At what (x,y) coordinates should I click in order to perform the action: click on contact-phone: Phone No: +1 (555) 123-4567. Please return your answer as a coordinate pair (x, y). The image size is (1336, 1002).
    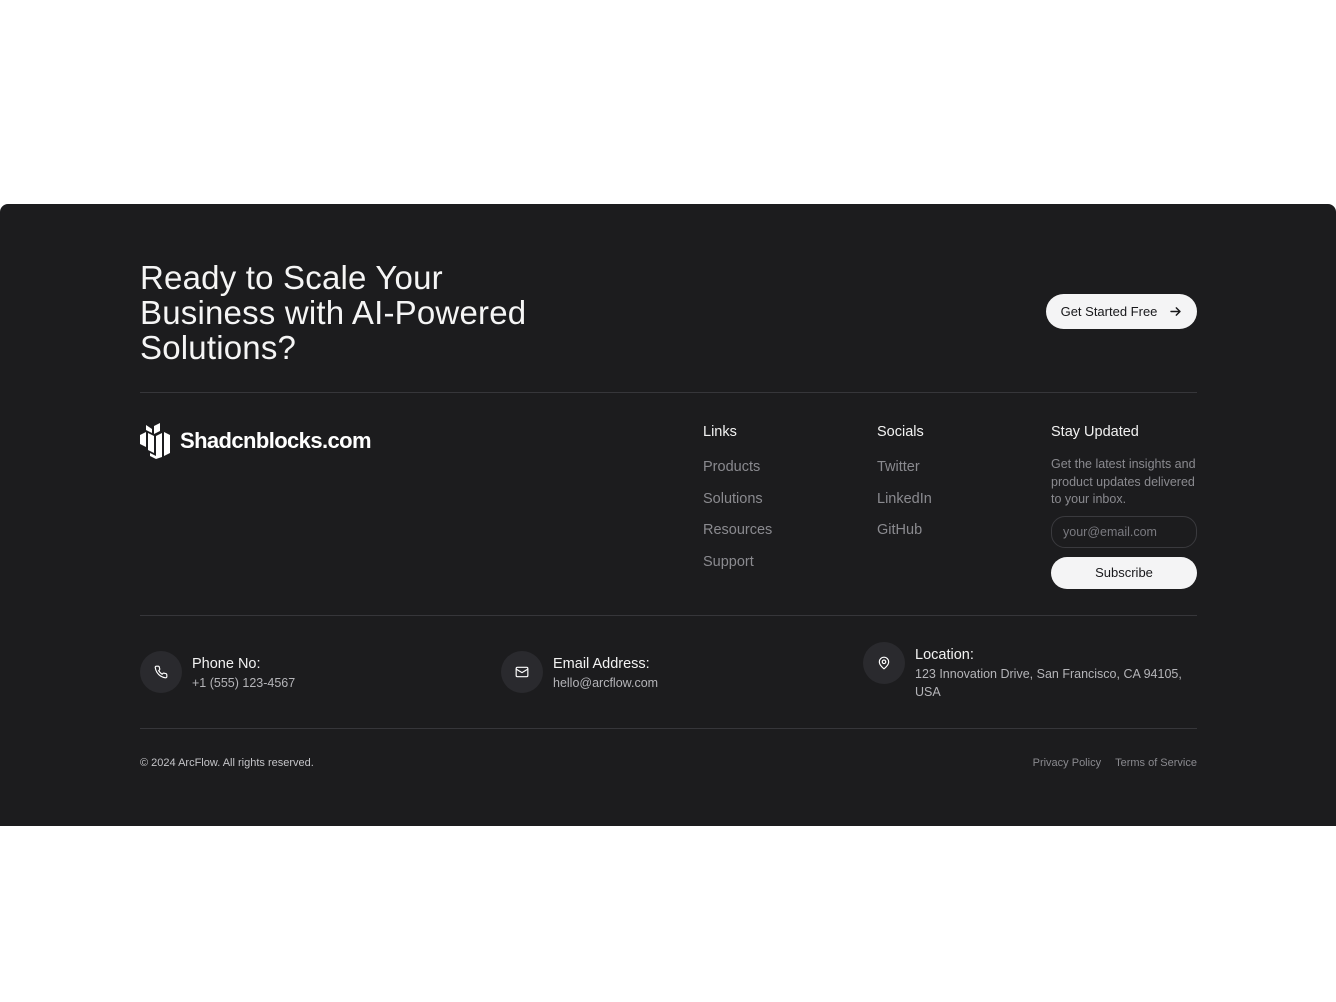
    Looking at the image, I should click on (217, 672).